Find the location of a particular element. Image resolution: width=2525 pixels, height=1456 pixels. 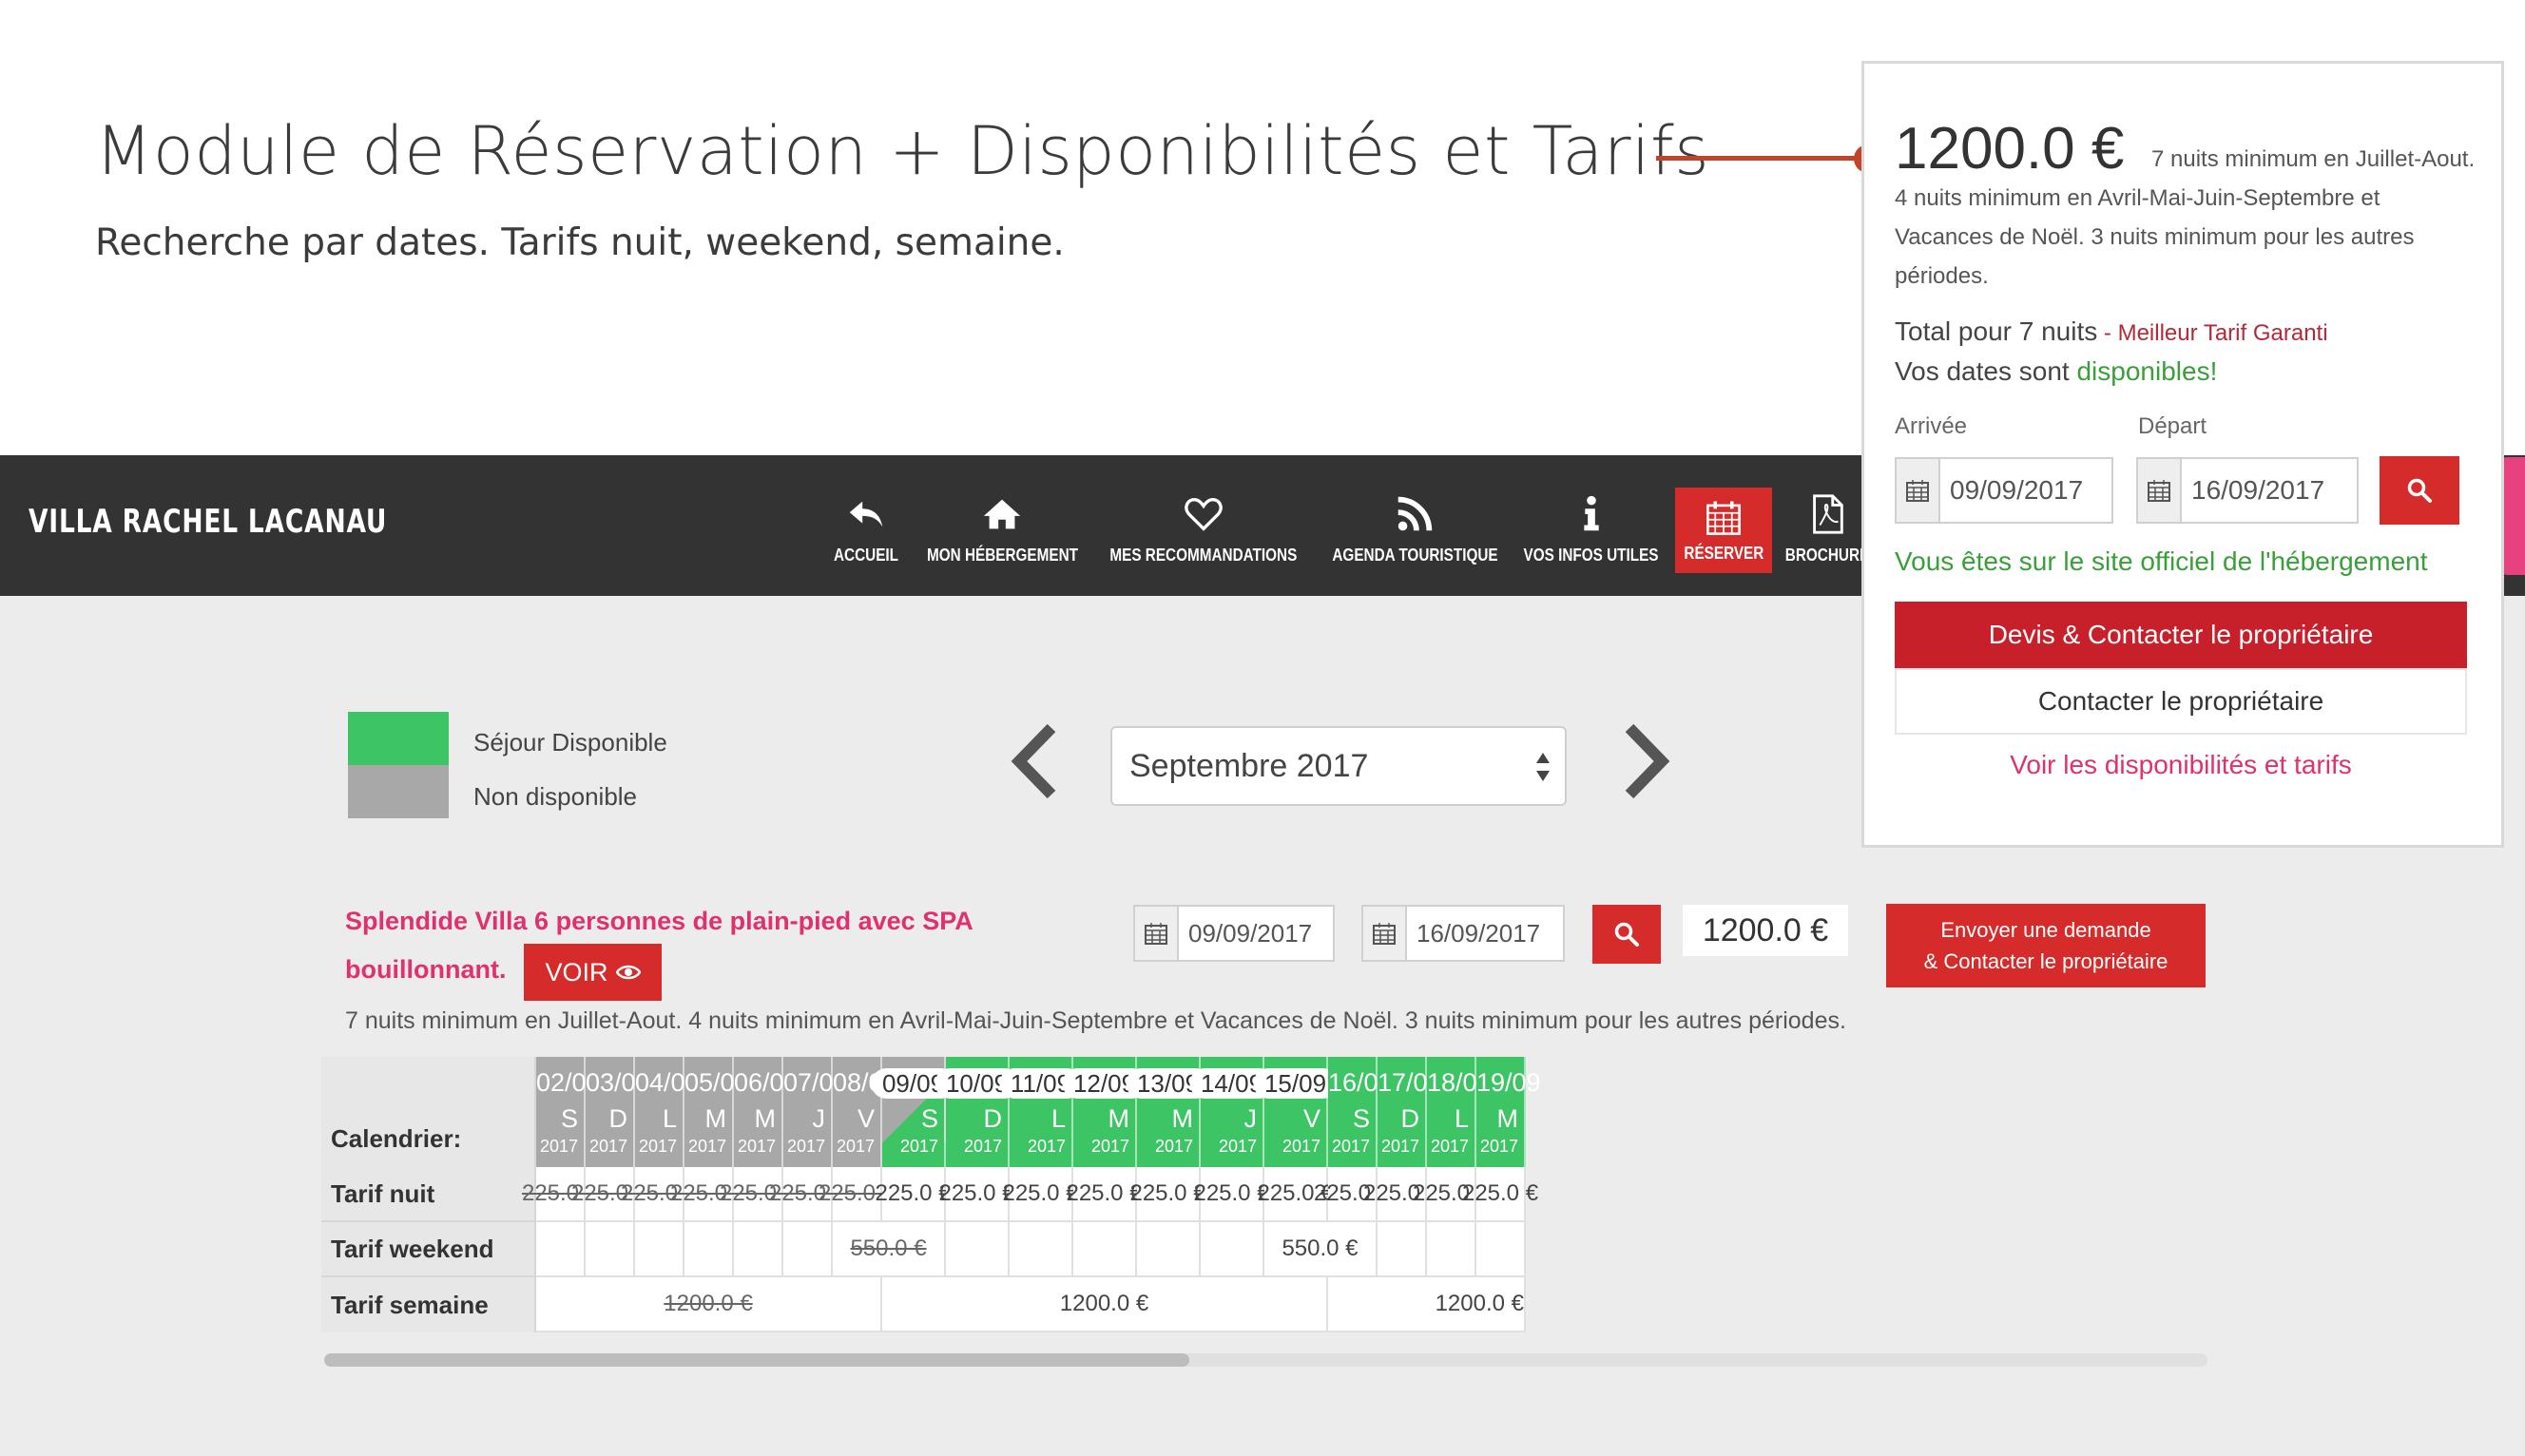

calendar-header-label: Calendrier: is located at coordinates (428, 1112).